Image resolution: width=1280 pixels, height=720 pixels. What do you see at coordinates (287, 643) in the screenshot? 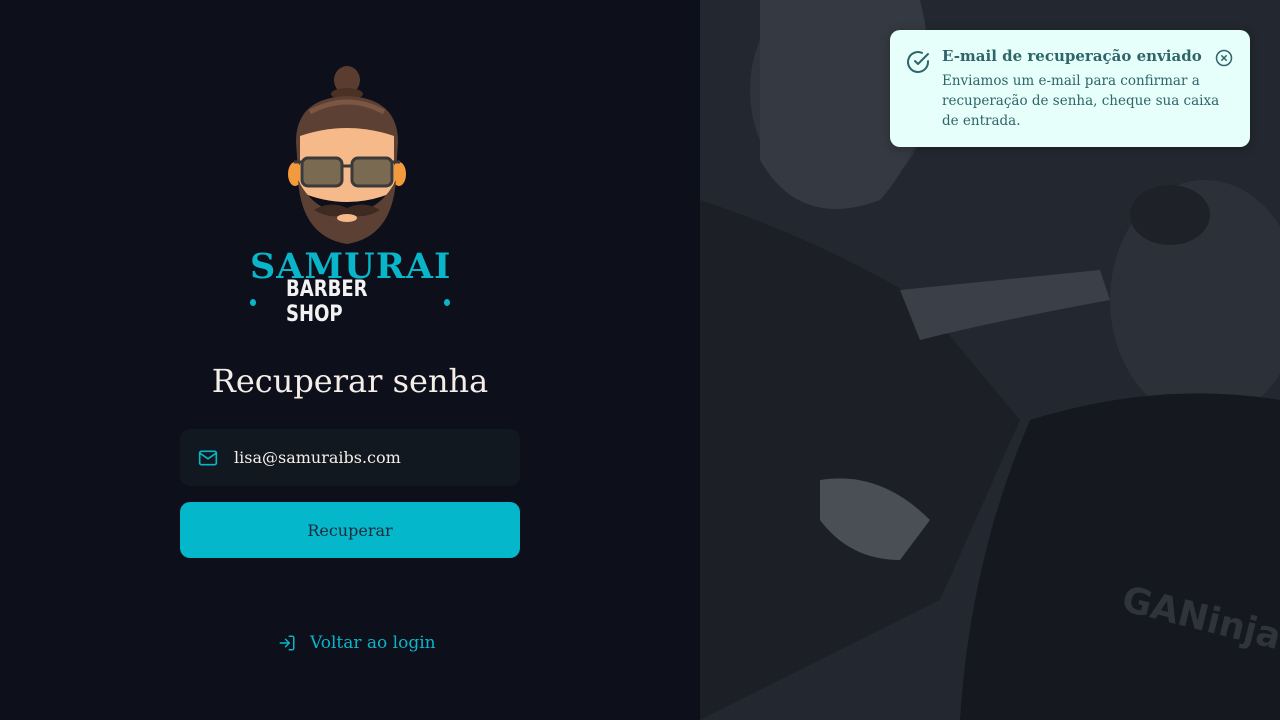
I see `log-in-icon` at bounding box center [287, 643].